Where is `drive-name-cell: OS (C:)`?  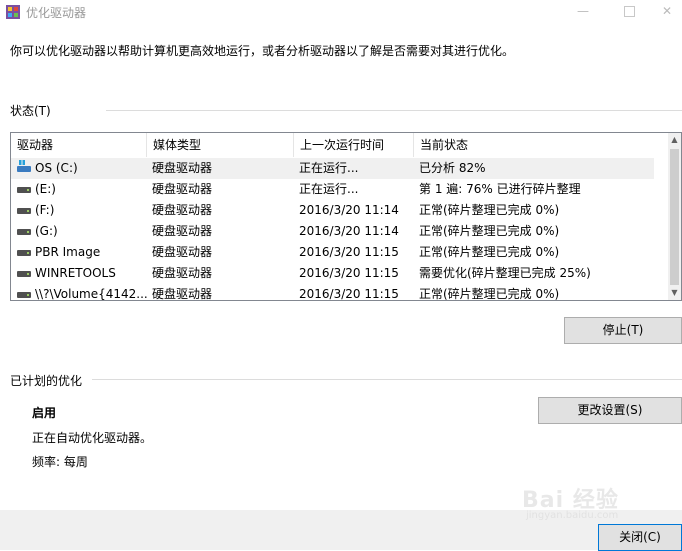 drive-name-cell: OS (C:) is located at coordinates (83, 168).